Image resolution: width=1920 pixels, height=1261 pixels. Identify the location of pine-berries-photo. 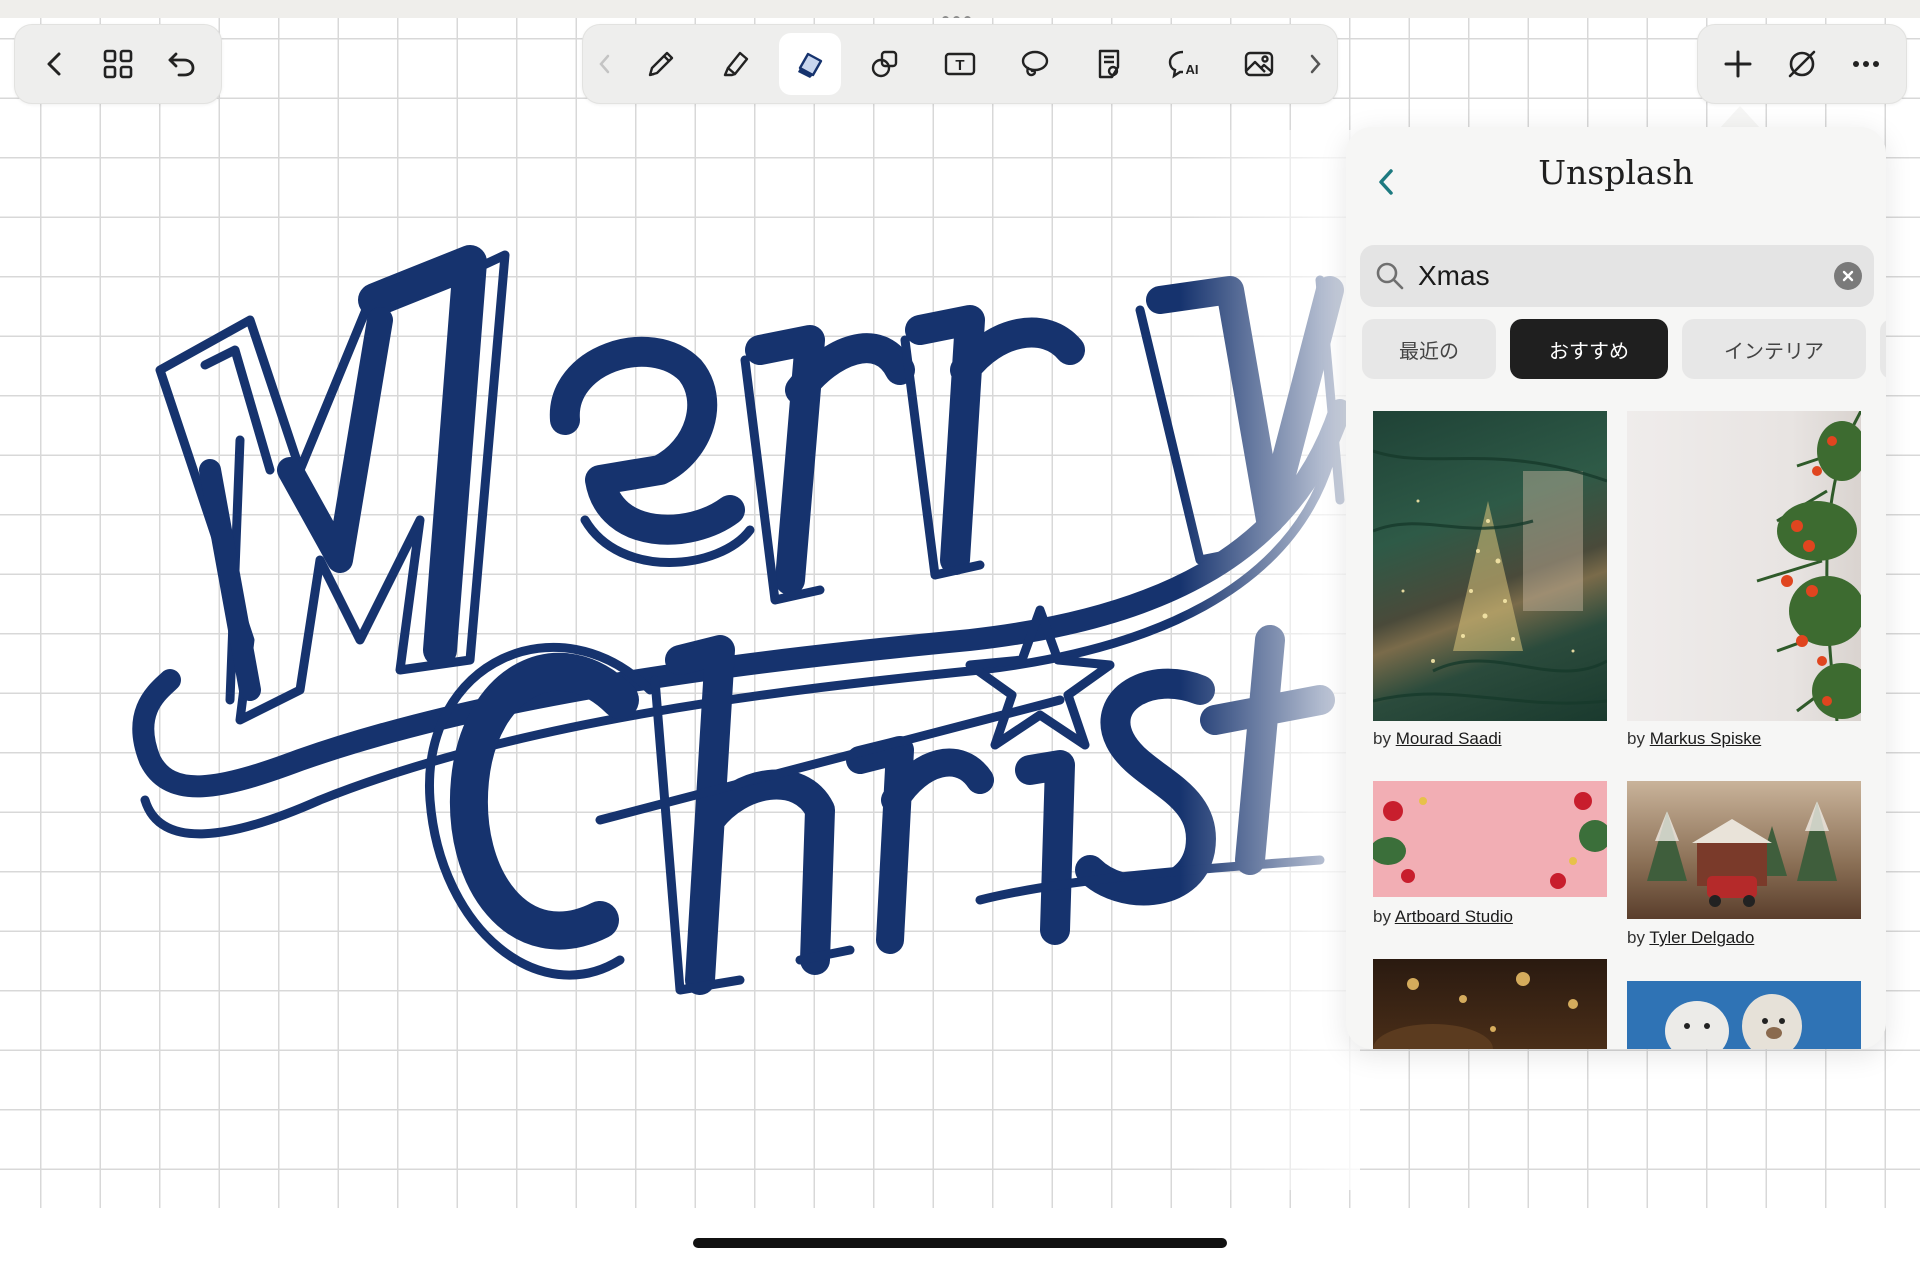
(1808, 566).